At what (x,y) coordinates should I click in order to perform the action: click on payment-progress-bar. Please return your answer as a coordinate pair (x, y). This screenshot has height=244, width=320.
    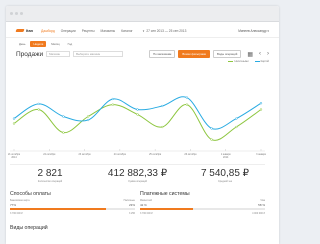
    Looking at the image, I should click on (72, 209).